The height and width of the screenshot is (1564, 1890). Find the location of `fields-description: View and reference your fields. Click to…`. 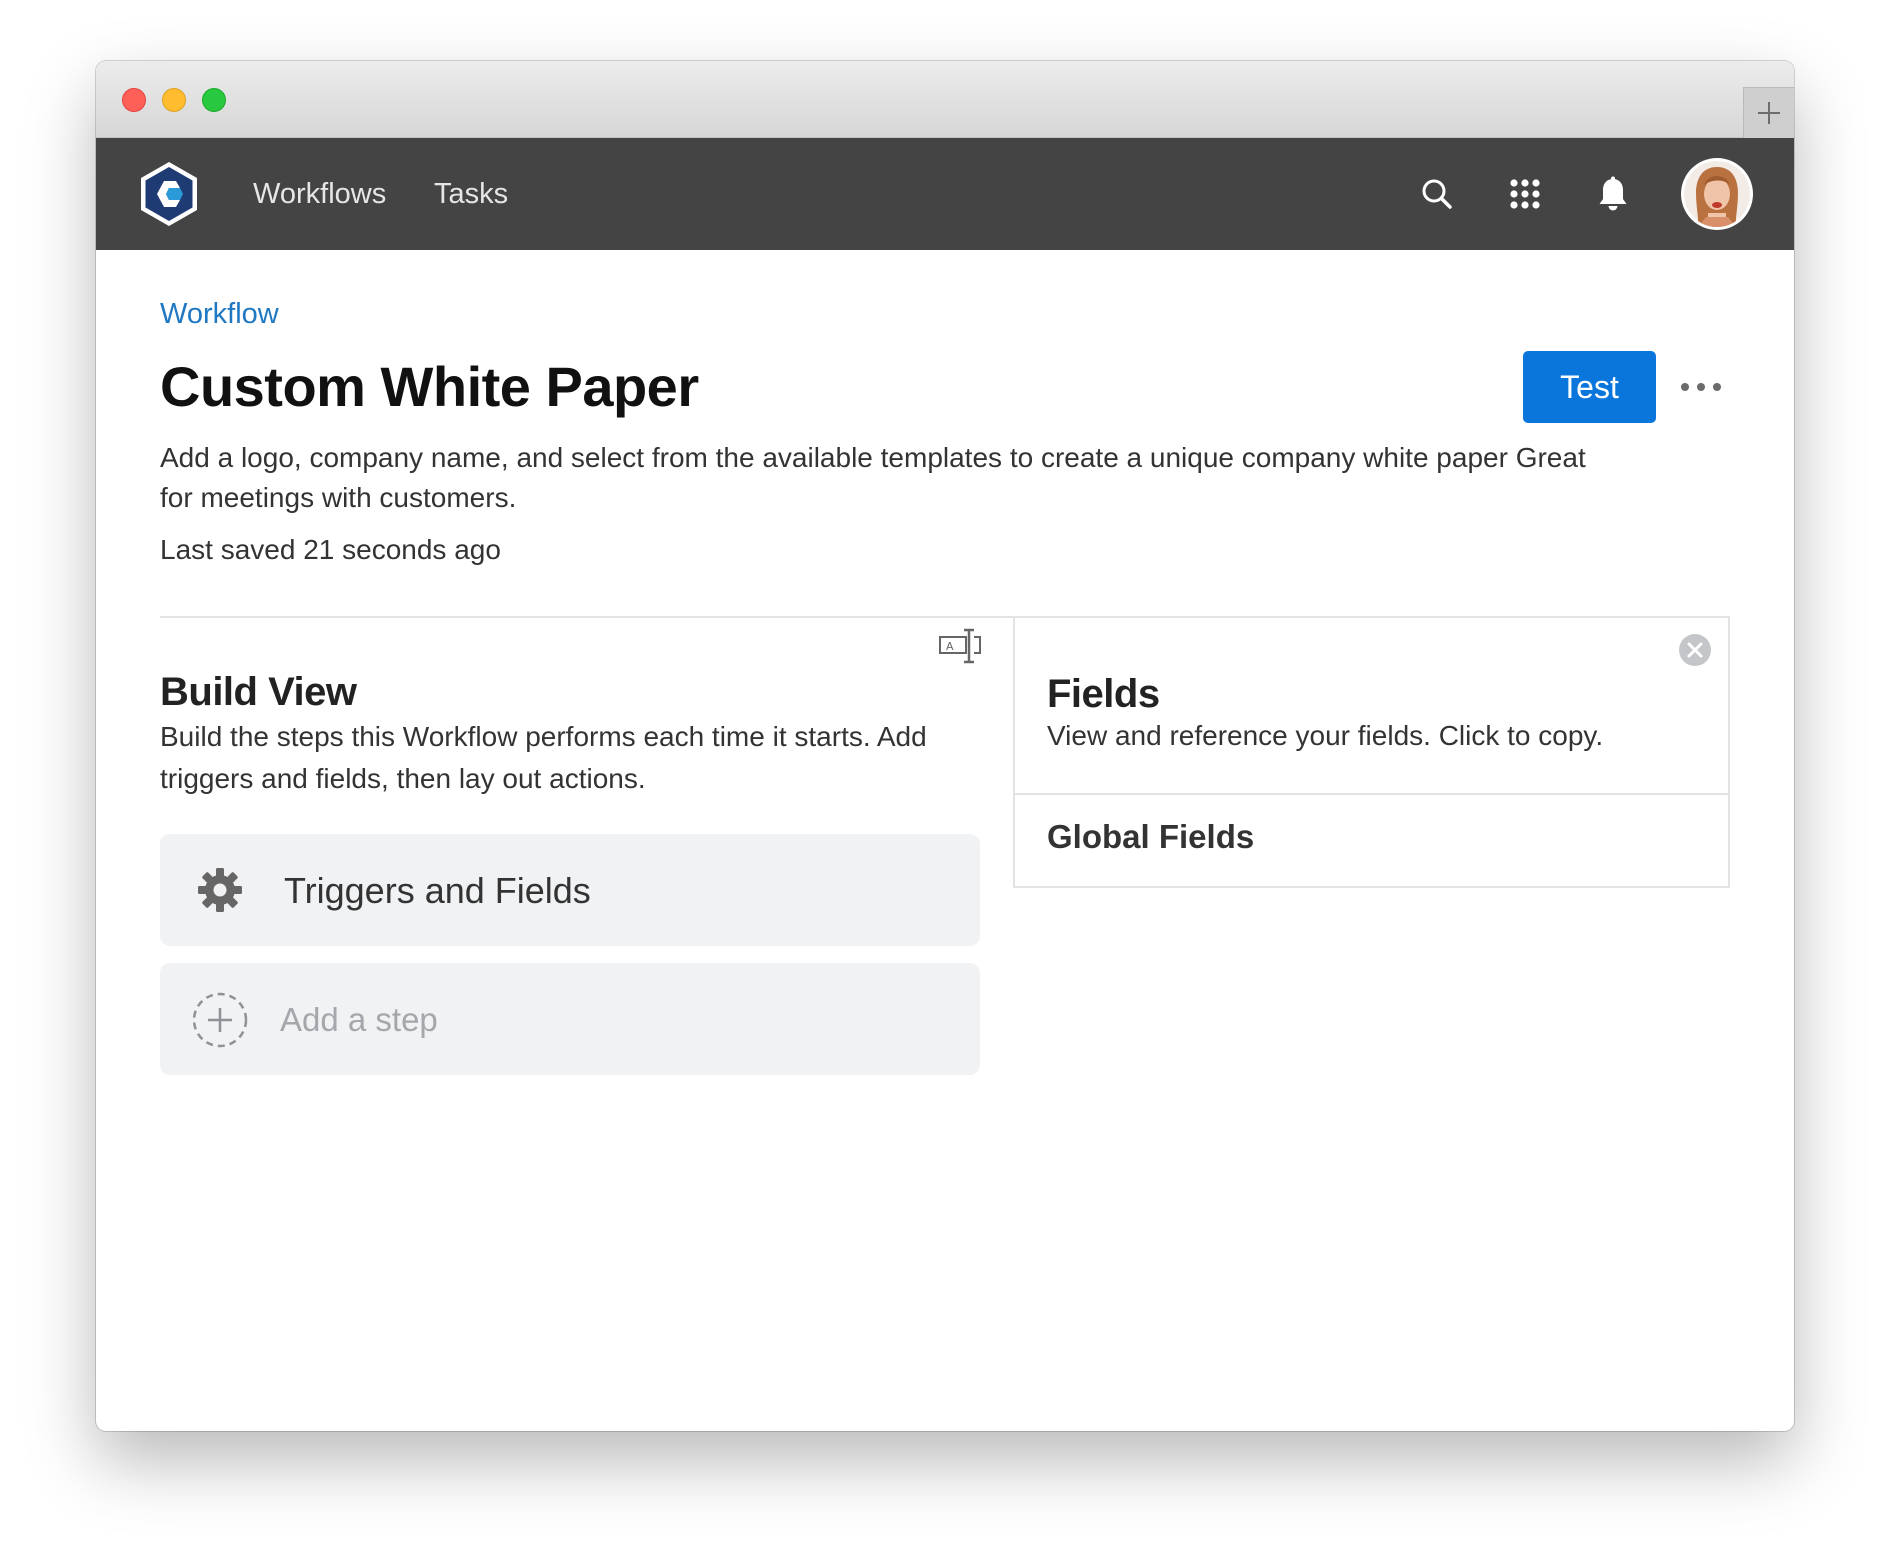

fields-description: View and reference your fields. Click to… is located at coordinates (1325, 735).